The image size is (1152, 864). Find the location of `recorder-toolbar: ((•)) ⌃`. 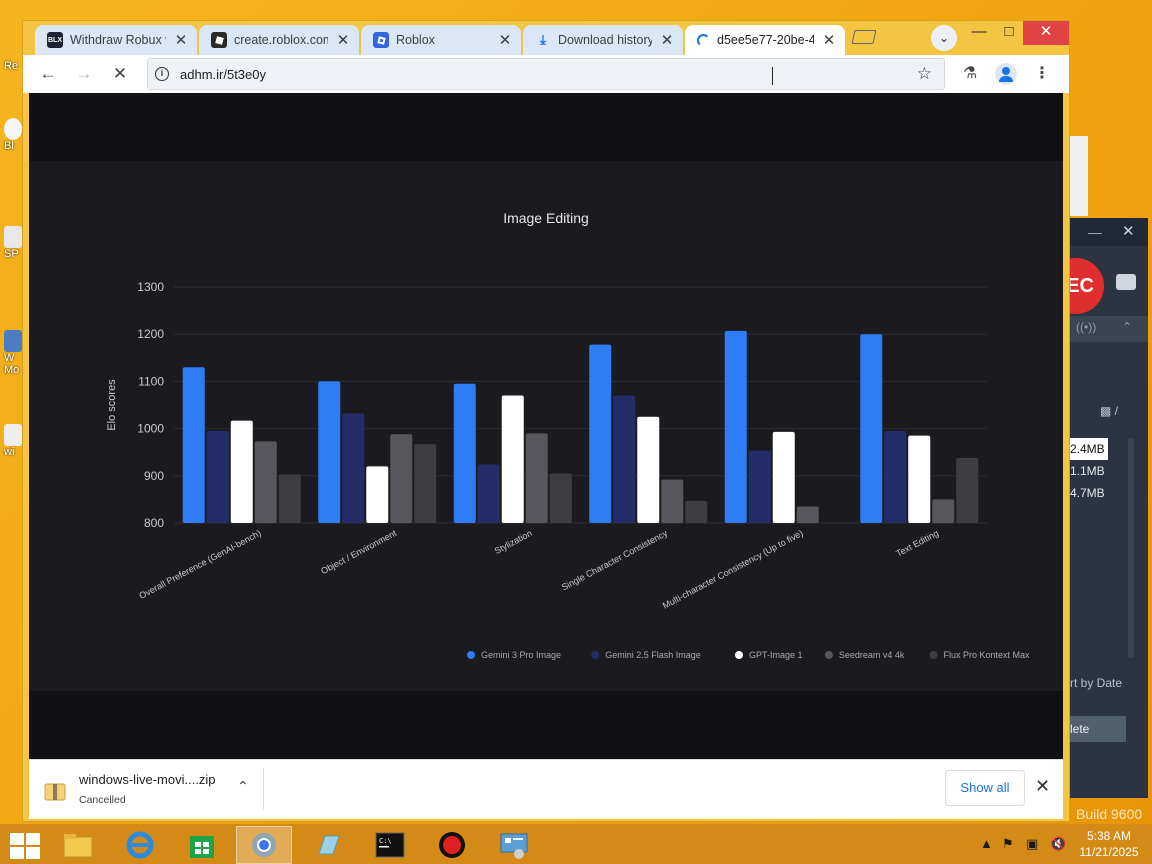

recorder-toolbar: ((•)) ⌃ is located at coordinates (1109, 329).